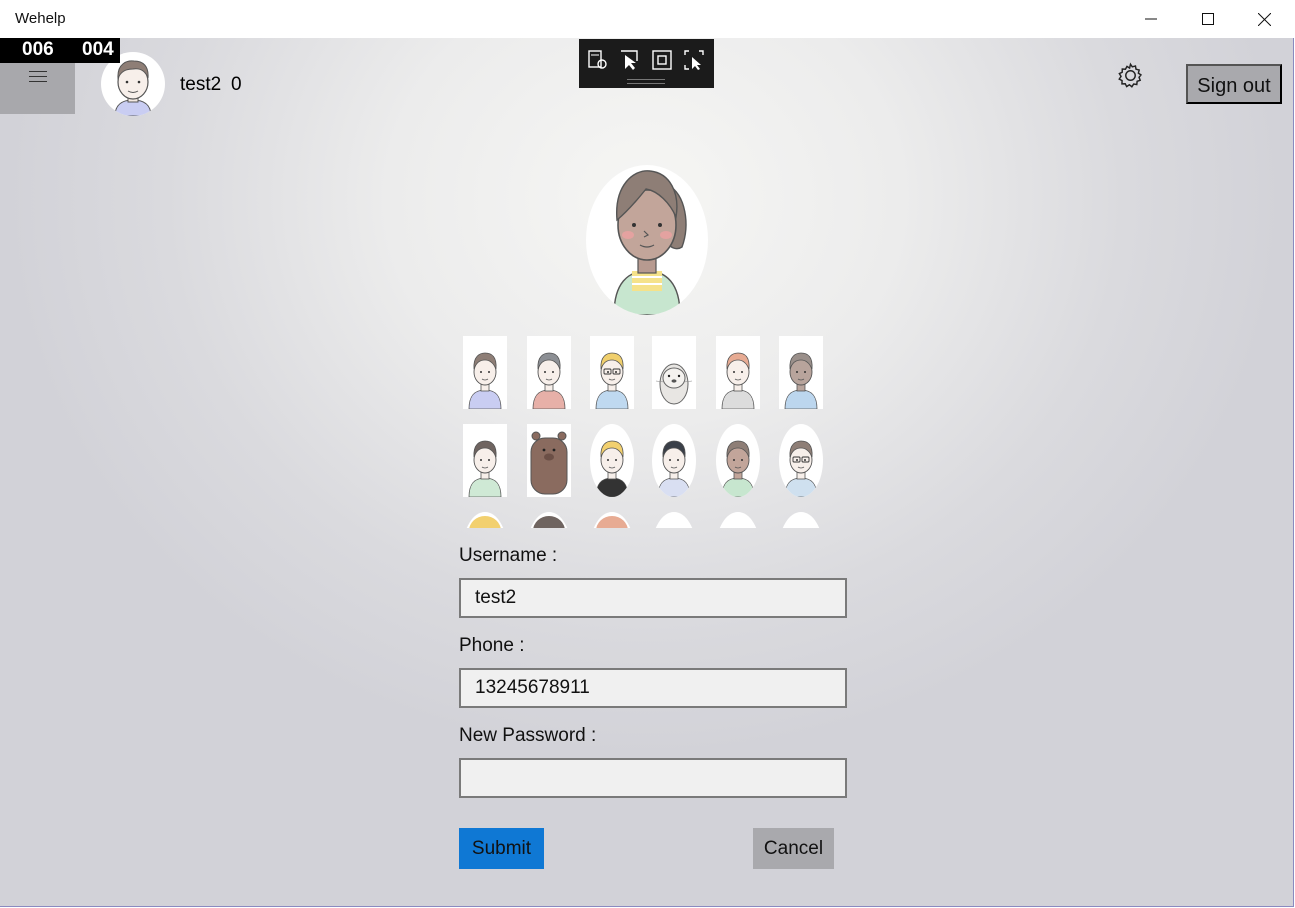 The width and height of the screenshot is (1295, 908). I want to click on maximize-icon, so click(1207, 19).